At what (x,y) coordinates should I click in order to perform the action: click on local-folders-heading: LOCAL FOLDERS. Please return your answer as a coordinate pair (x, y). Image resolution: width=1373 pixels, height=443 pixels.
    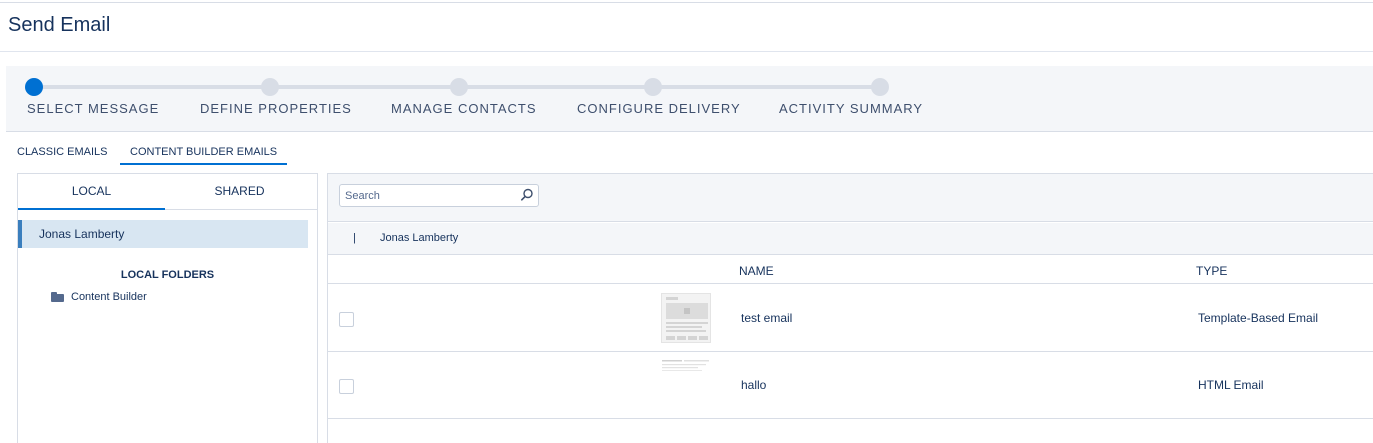
    Looking at the image, I should click on (167, 275).